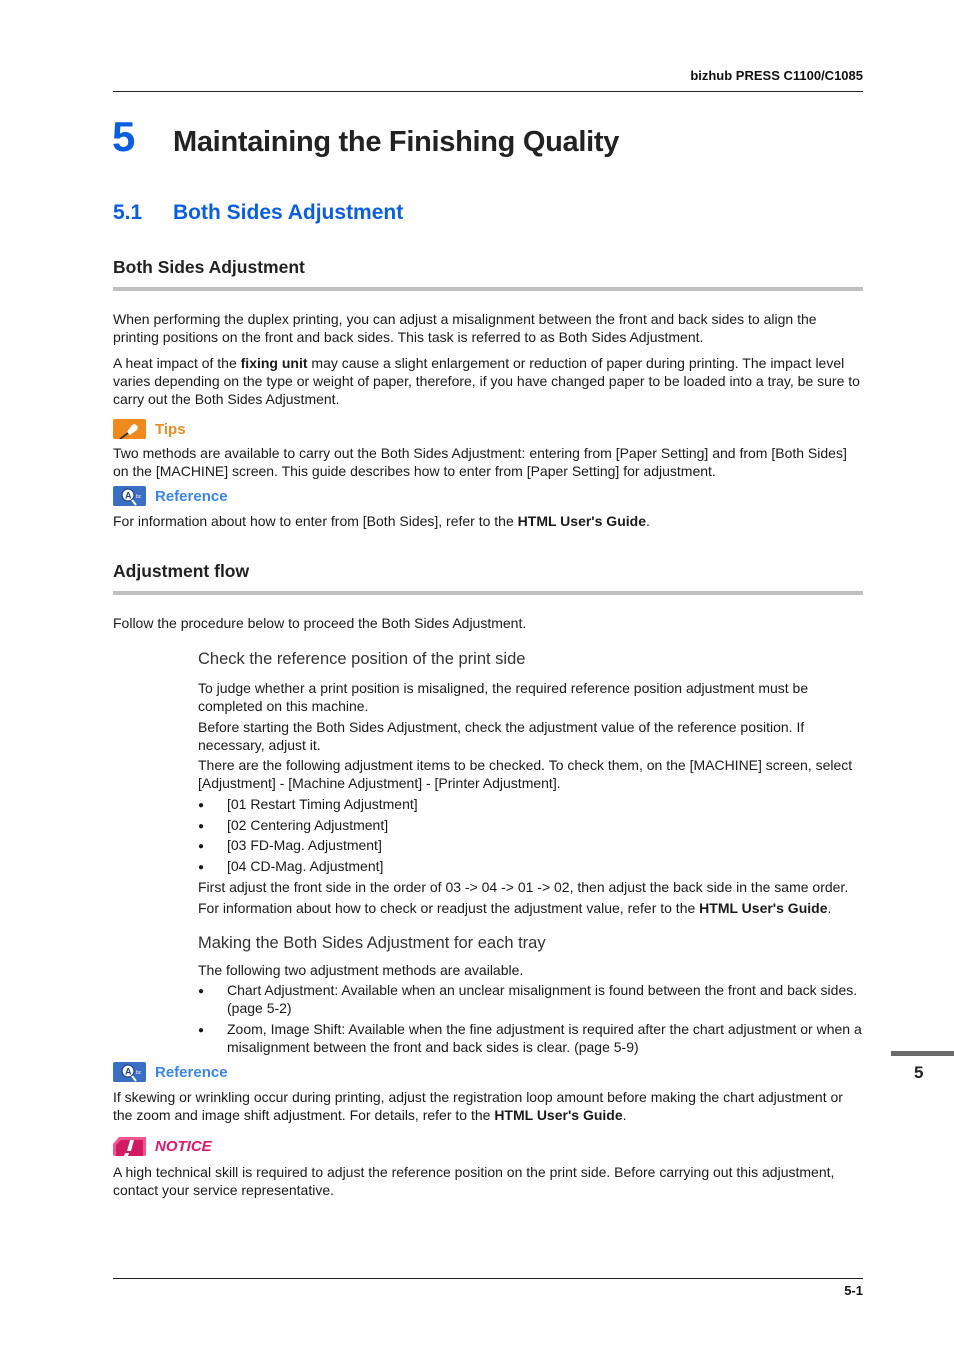 This screenshot has width=954, height=1350. What do you see at coordinates (488, 91) in the screenshot?
I see `header-divider` at bounding box center [488, 91].